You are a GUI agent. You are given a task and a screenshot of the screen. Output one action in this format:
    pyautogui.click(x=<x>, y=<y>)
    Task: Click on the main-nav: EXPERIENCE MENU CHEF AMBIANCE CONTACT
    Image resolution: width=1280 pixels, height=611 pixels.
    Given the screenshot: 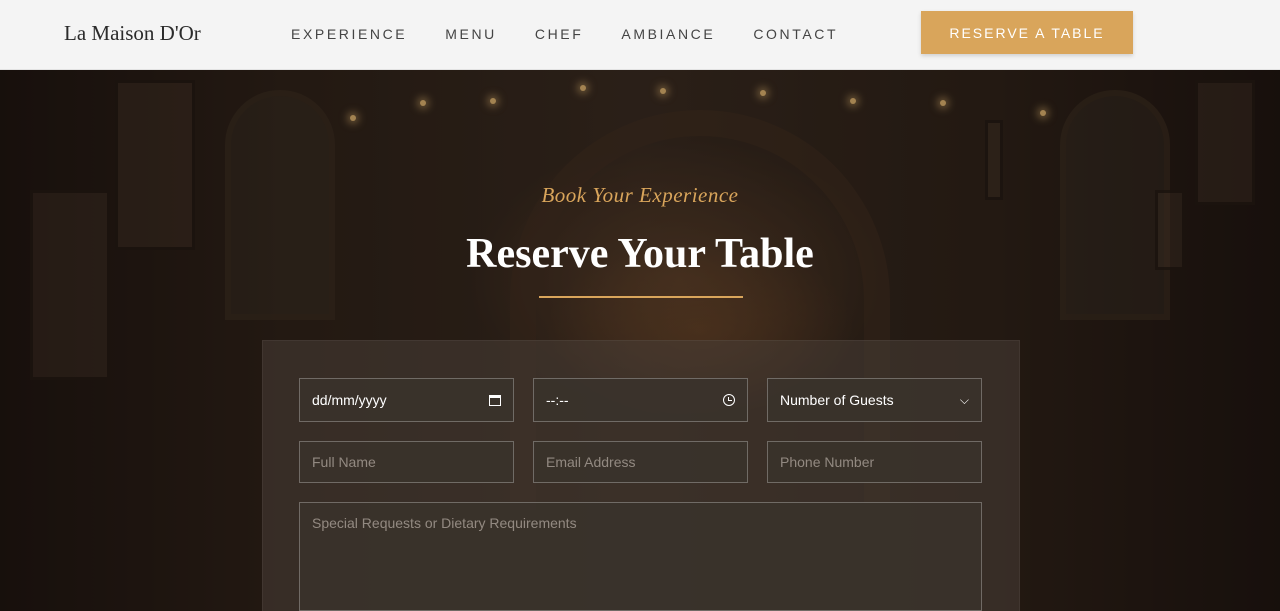 What is the action you would take?
    pyautogui.click(x=583, y=34)
    